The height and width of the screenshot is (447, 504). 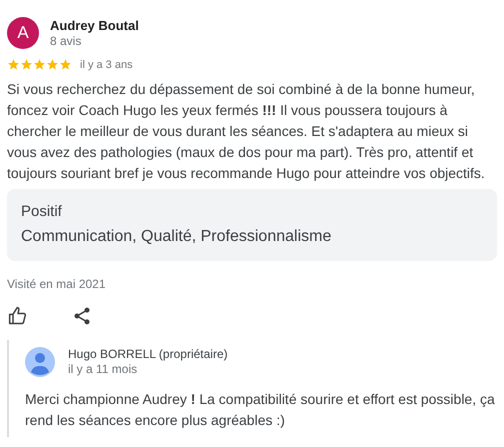 I want to click on author-name: Audrey Boutal, so click(x=94, y=26).